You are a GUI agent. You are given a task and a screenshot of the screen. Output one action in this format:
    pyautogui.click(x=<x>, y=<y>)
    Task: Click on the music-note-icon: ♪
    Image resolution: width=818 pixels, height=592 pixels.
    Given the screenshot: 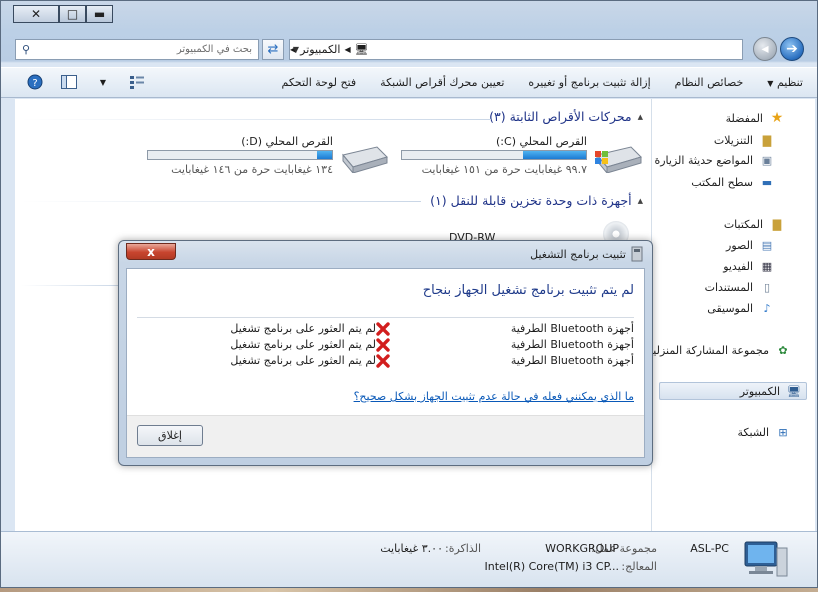 What is the action you would take?
    pyautogui.click(x=767, y=308)
    